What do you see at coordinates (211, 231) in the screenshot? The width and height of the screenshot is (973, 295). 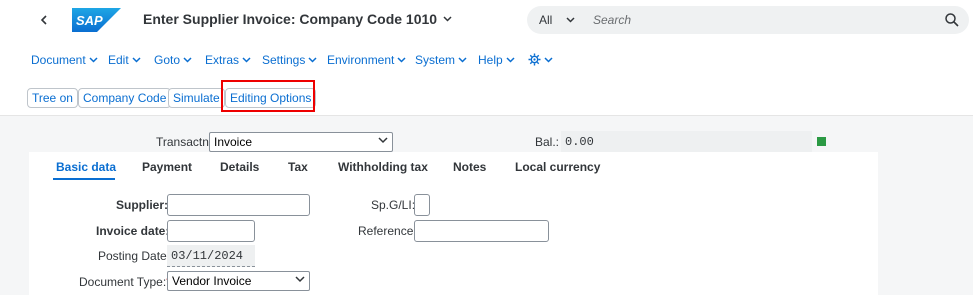 I see `invoice-date-input` at bounding box center [211, 231].